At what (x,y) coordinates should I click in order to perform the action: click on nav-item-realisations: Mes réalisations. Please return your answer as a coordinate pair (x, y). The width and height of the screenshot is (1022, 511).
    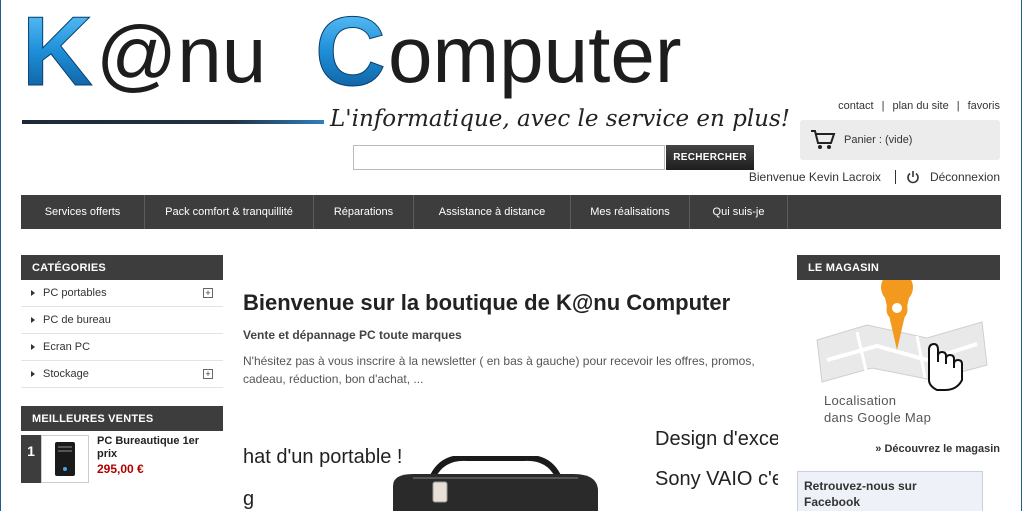
    Looking at the image, I should click on (630, 212).